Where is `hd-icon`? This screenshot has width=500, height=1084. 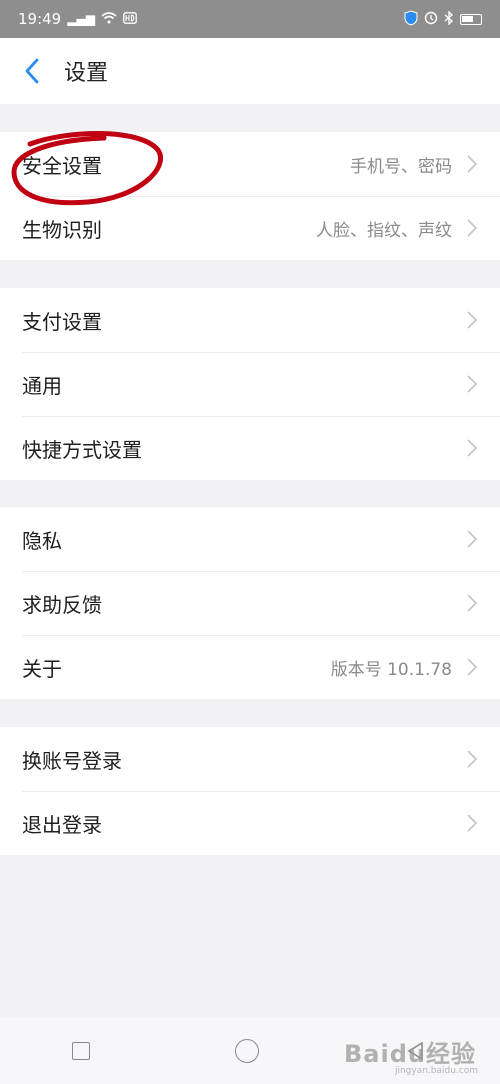
hd-icon is located at coordinates (130, 19).